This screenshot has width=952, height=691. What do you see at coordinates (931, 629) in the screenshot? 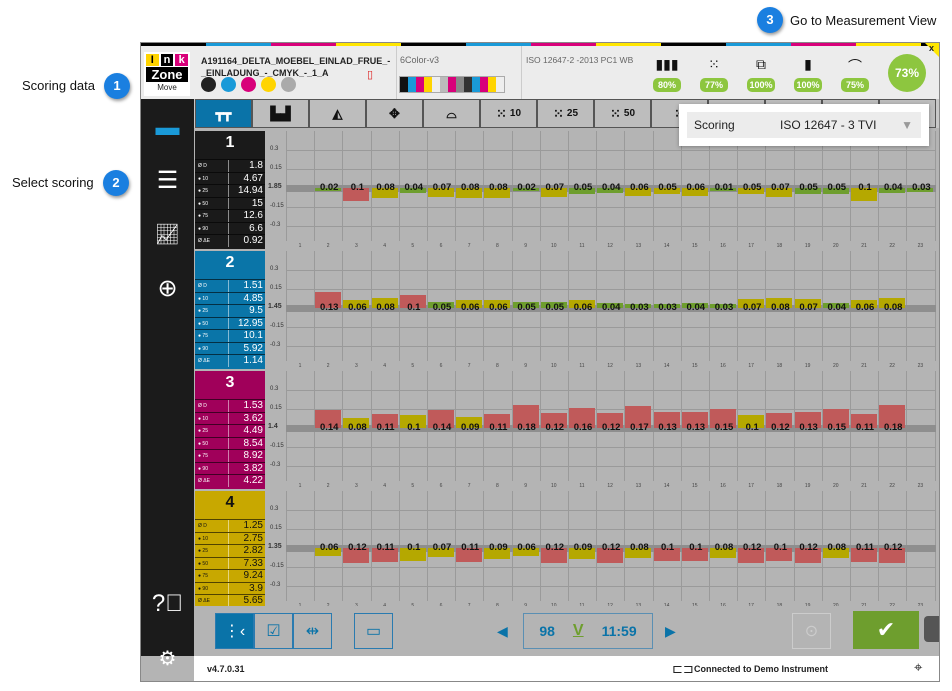
I see `side-panel-handle` at bounding box center [931, 629].